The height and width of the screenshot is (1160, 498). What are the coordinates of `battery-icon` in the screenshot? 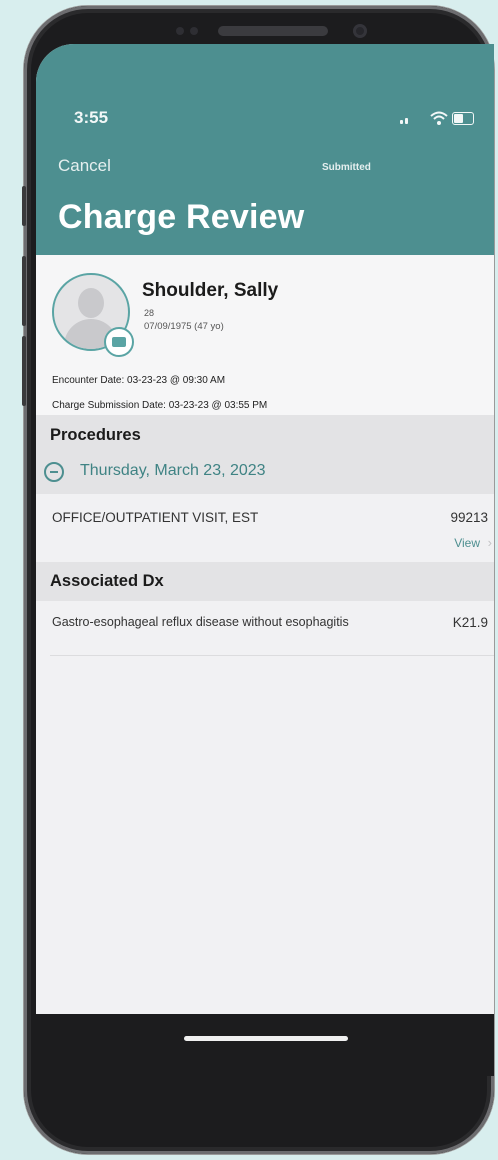 It's located at (463, 118).